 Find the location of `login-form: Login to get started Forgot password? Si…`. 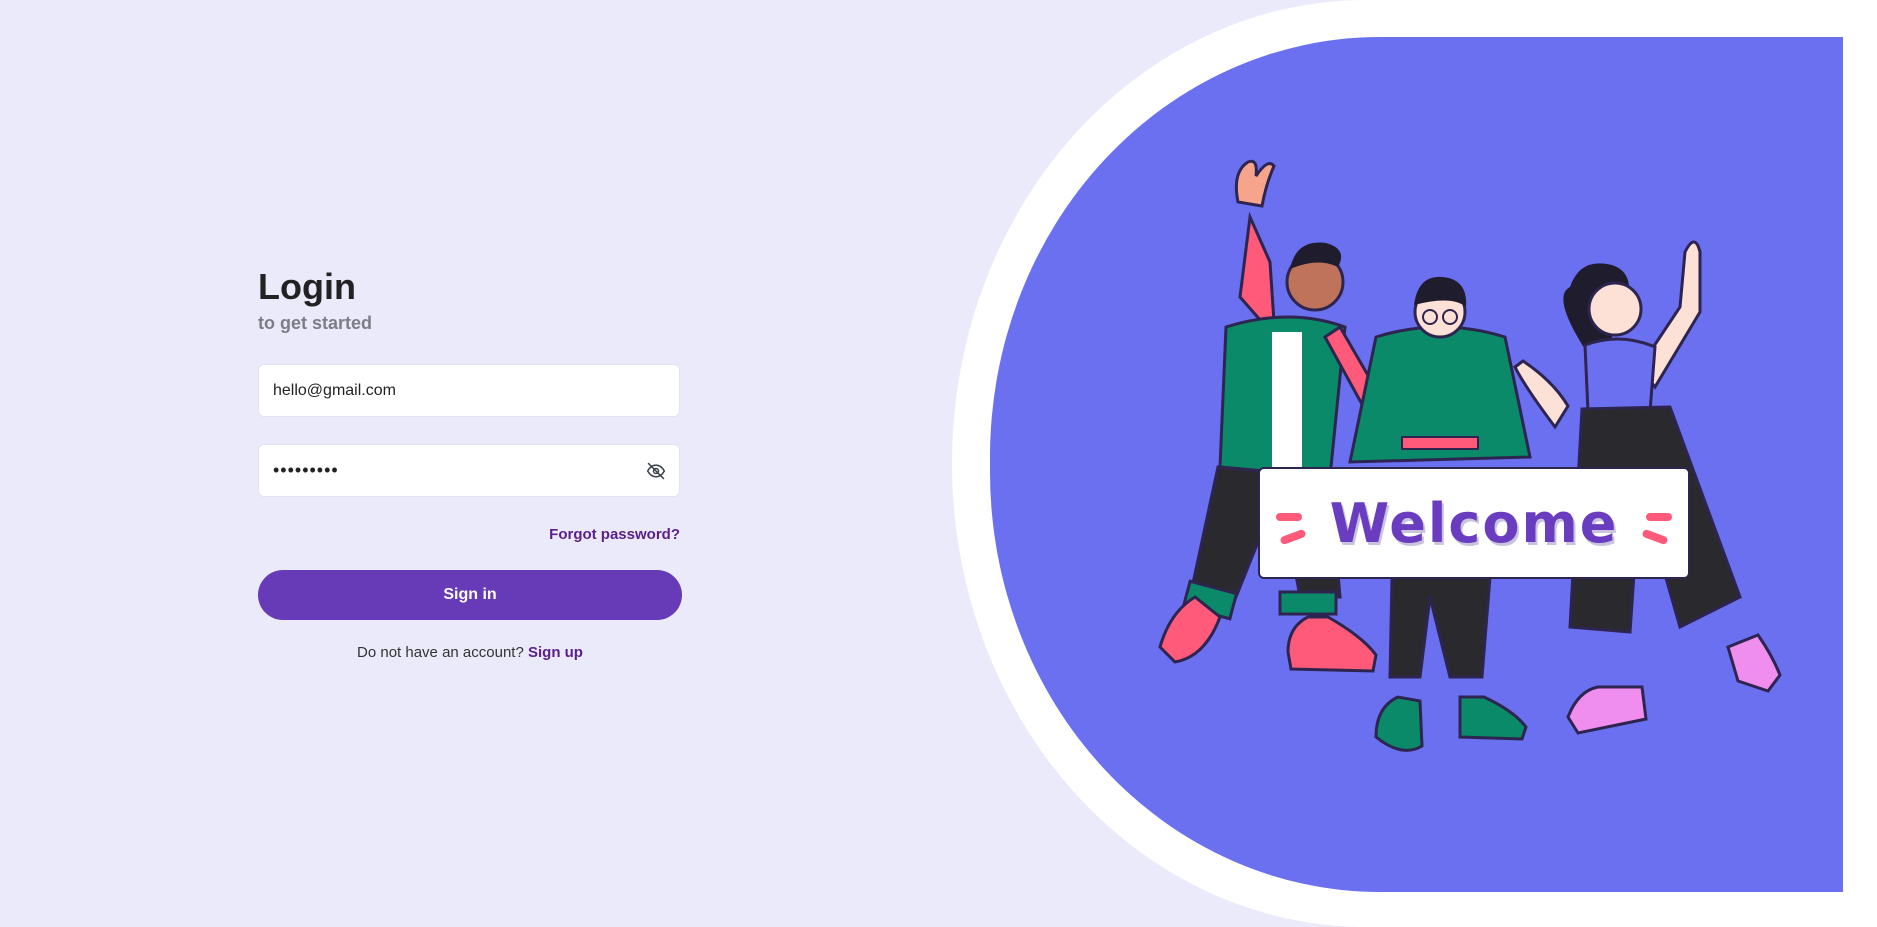

login-form: Login to get started Forgot password? Si… is located at coordinates (470, 462).